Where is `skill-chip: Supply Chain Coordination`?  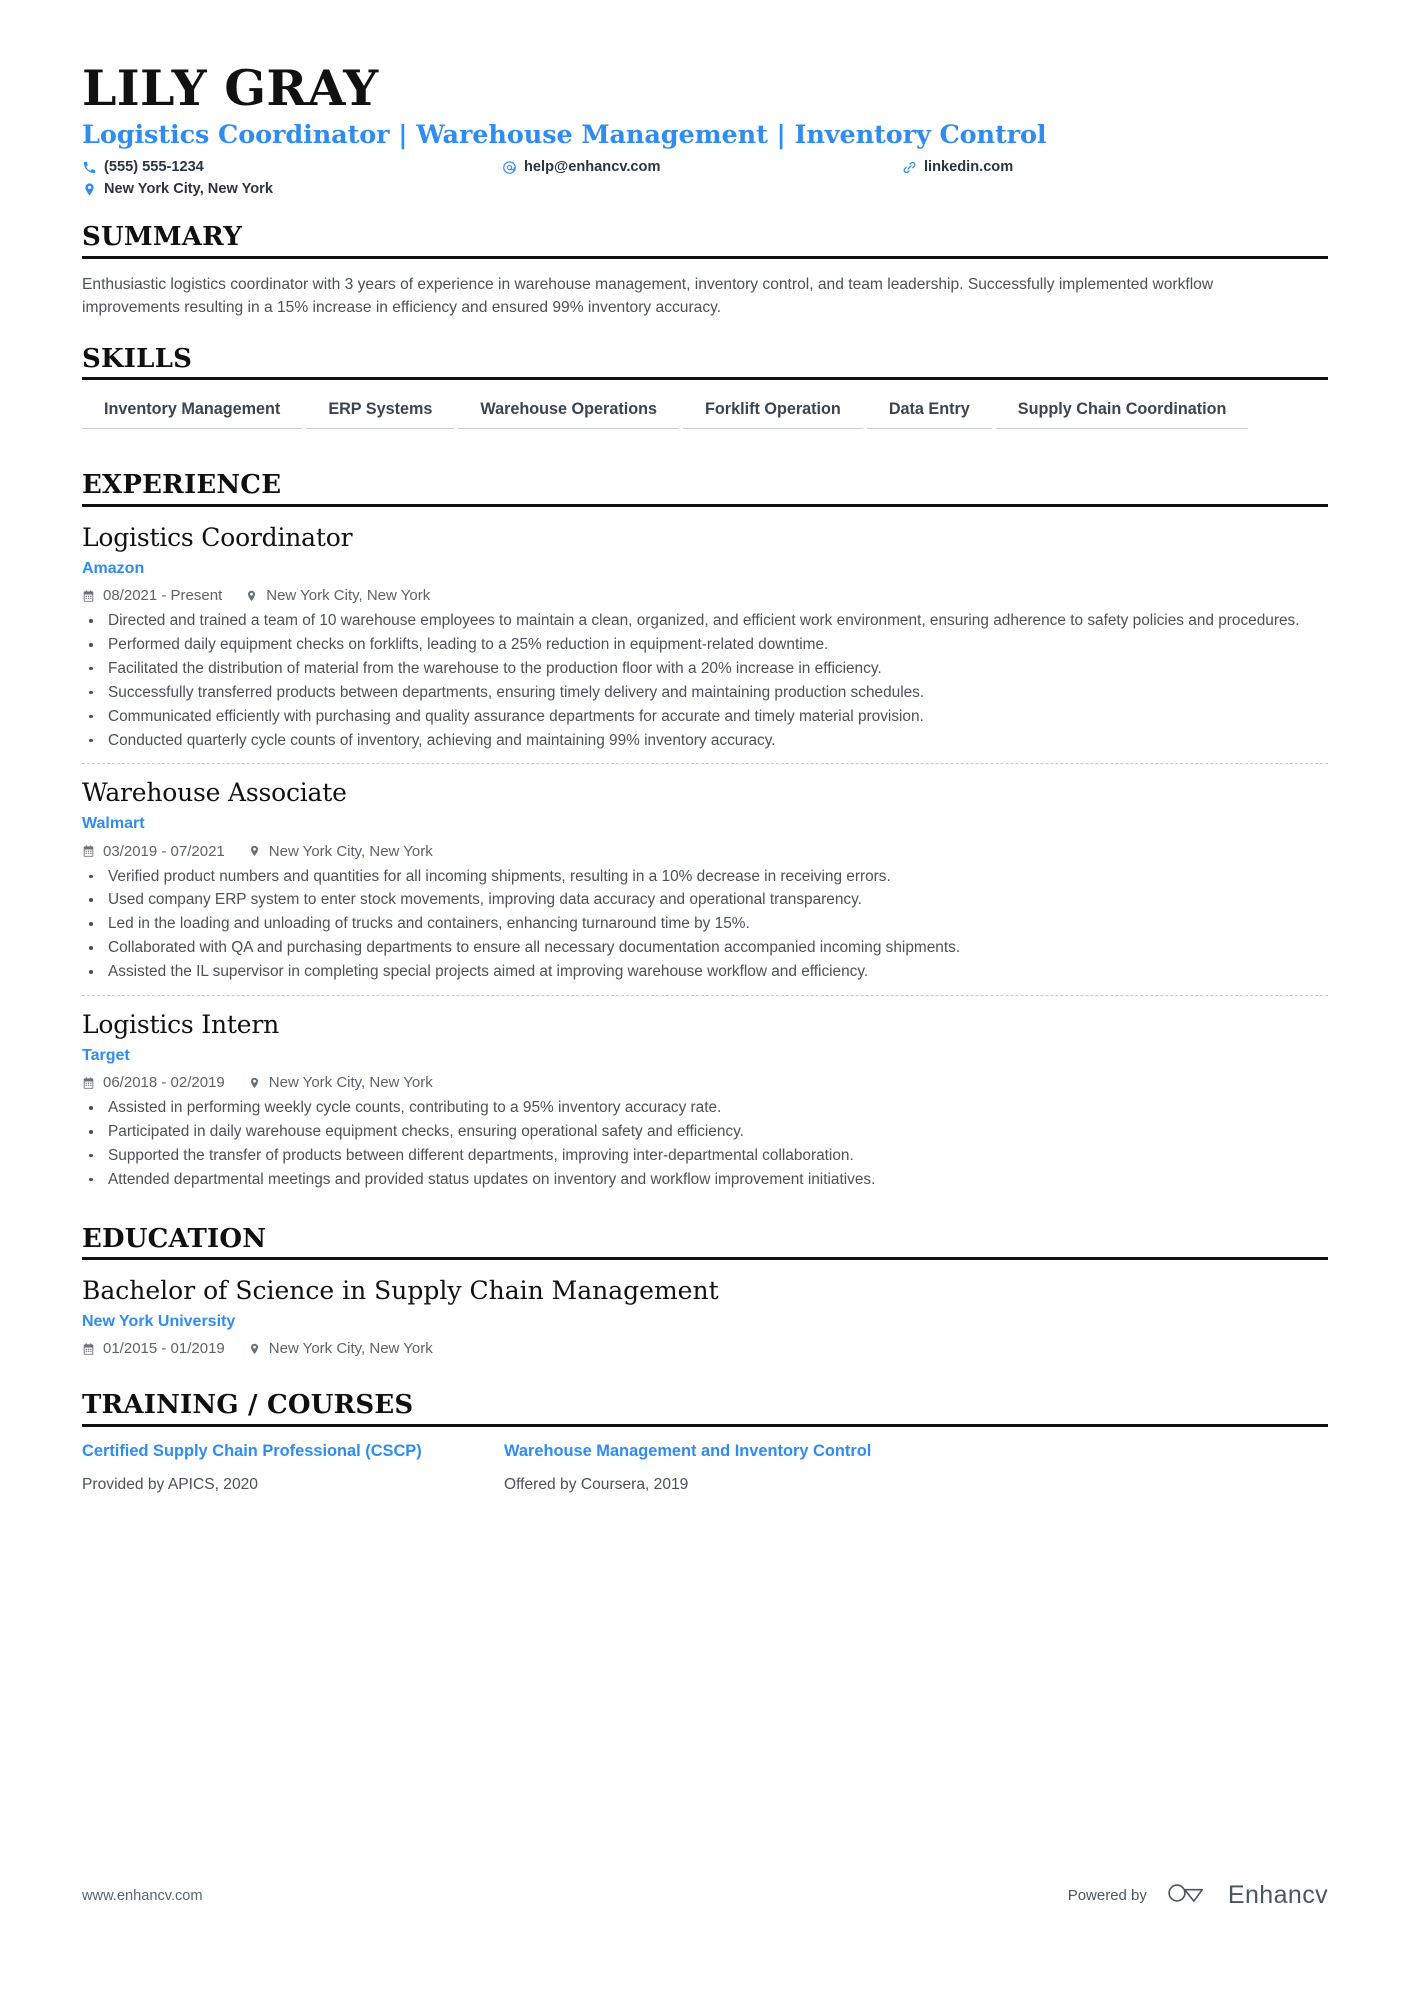 skill-chip: Supply Chain Coordination is located at coordinates (1122, 412).